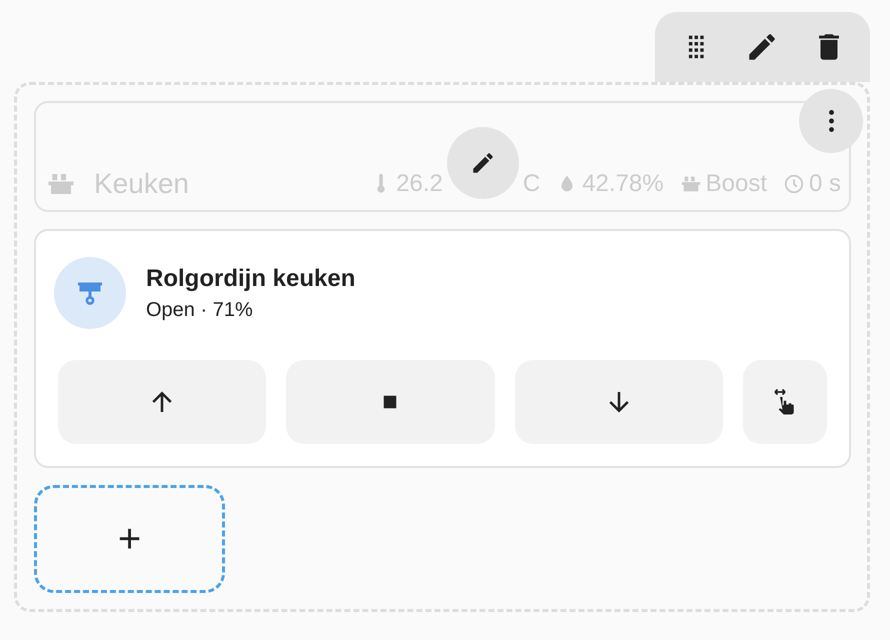 This screenshot has width=890, height=640. I want to click on cover-state: Open · 71%, so click(200, 310).